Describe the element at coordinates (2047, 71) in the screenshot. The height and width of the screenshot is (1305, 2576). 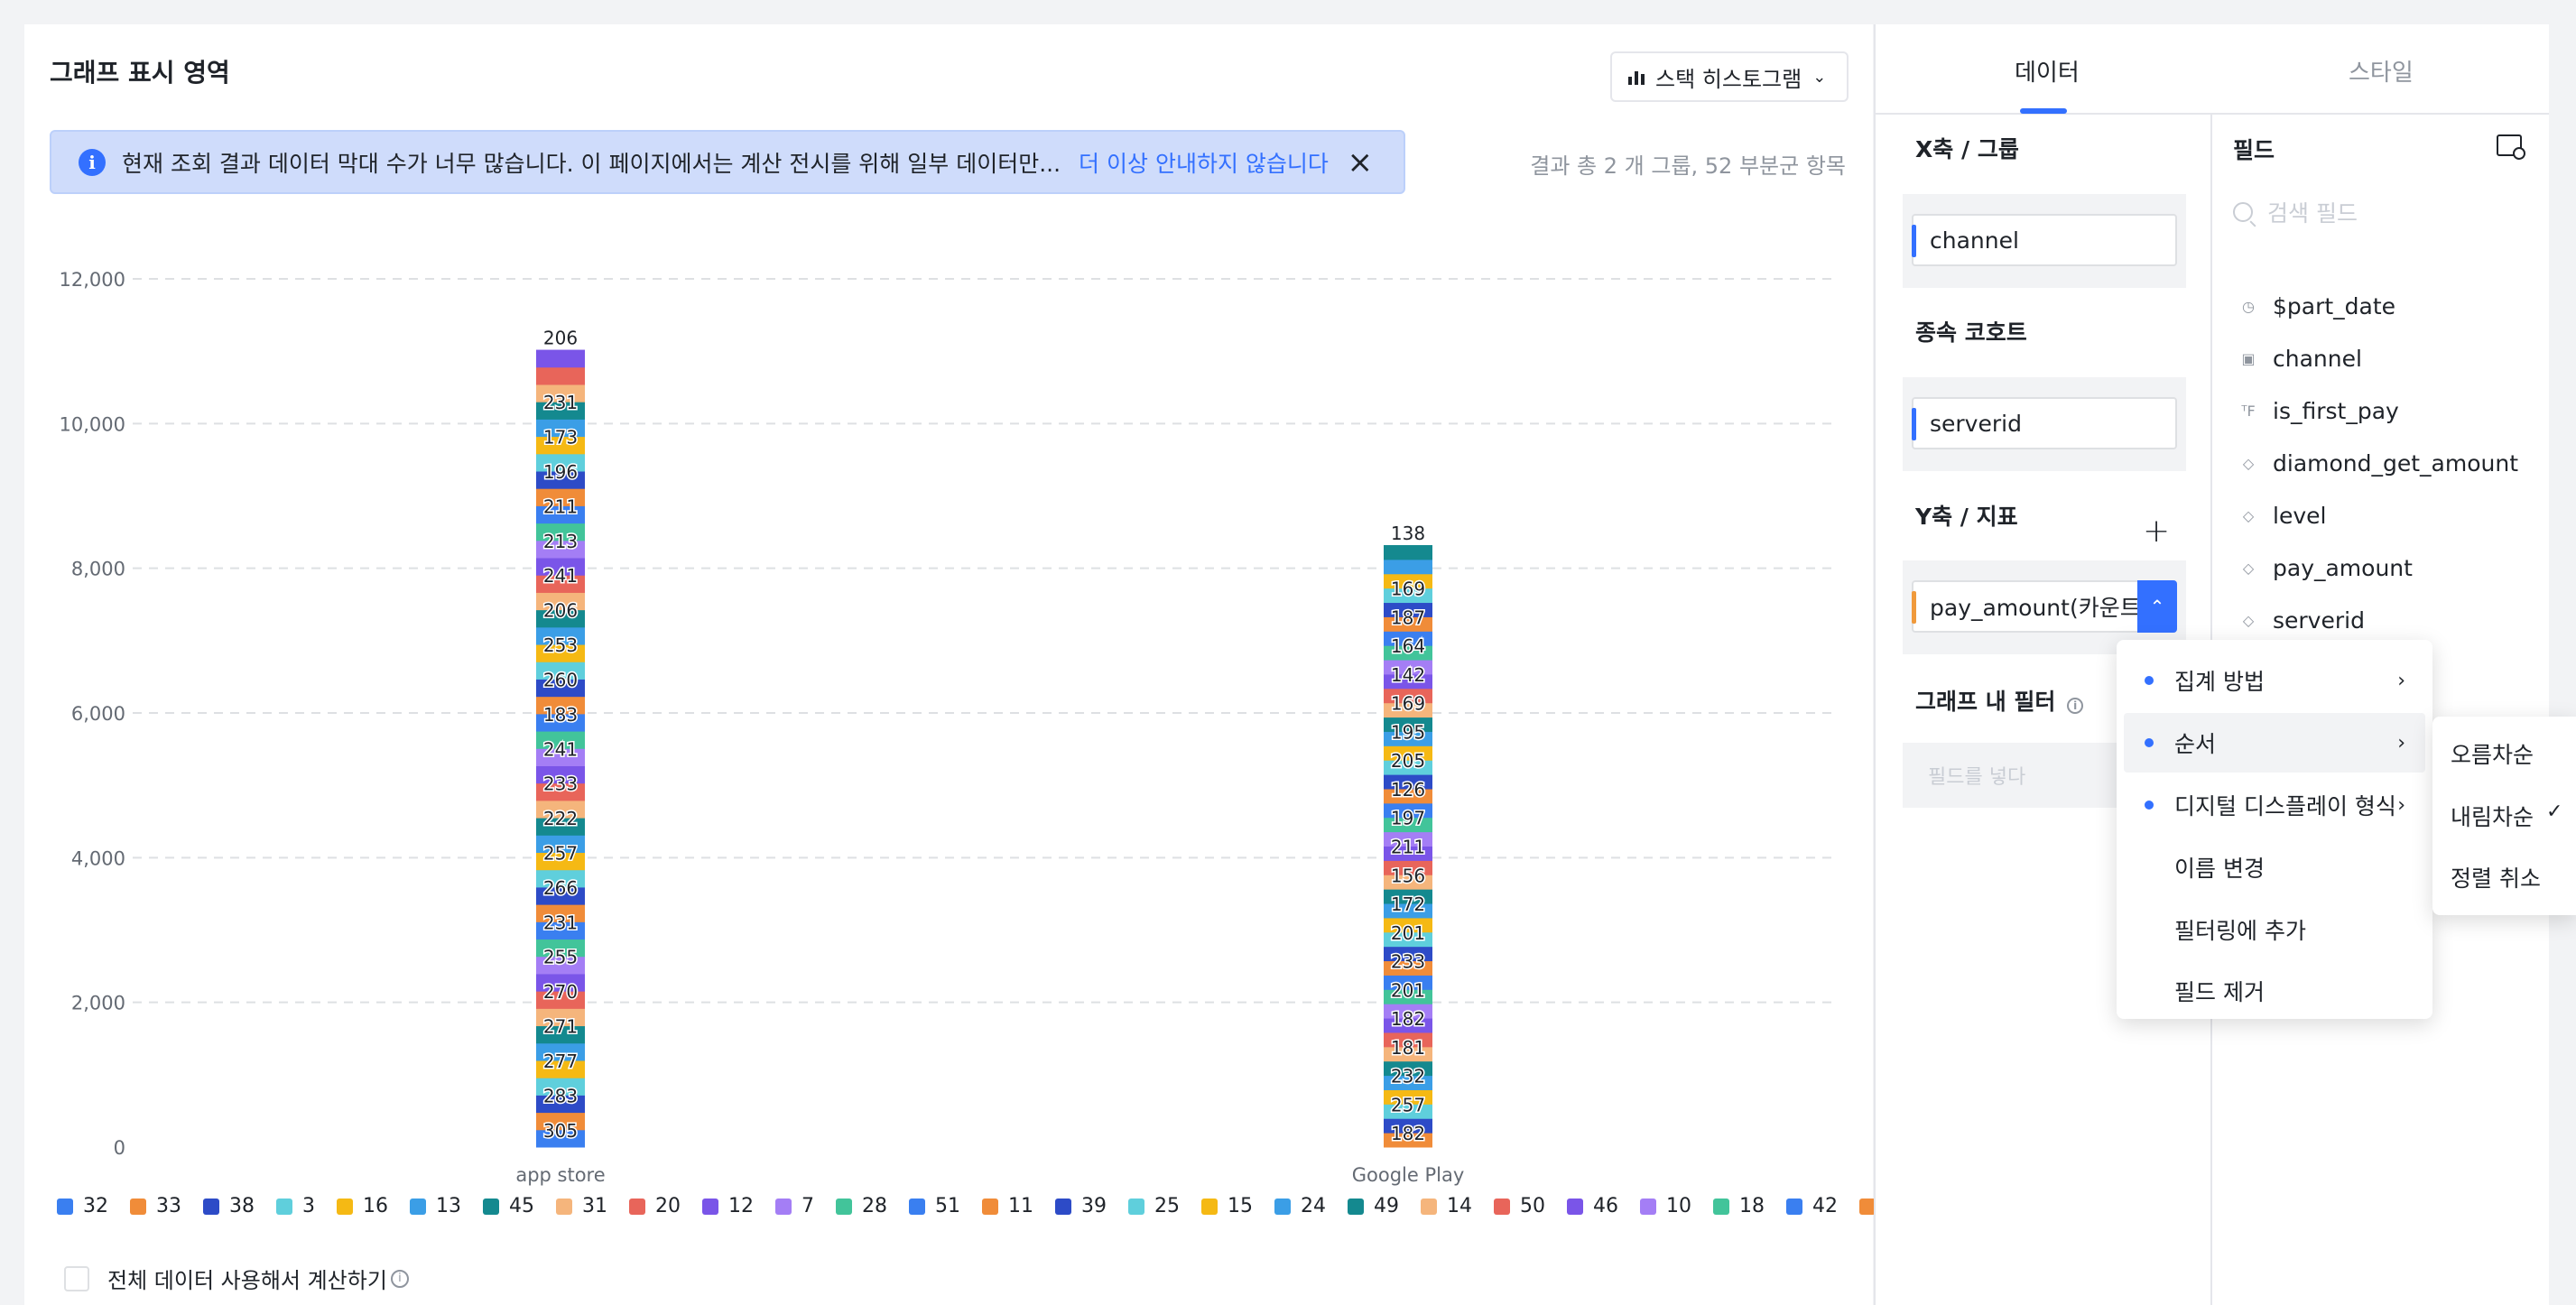
I see `tab-data: 데이터` at that location.